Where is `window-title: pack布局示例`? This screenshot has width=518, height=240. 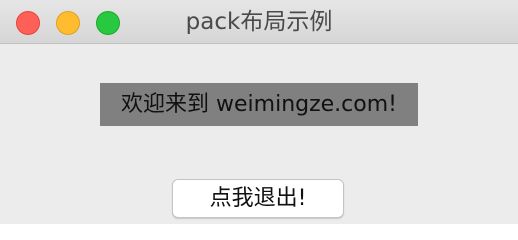
window-title: pack布局示例 is located at coordinates (259, 22).